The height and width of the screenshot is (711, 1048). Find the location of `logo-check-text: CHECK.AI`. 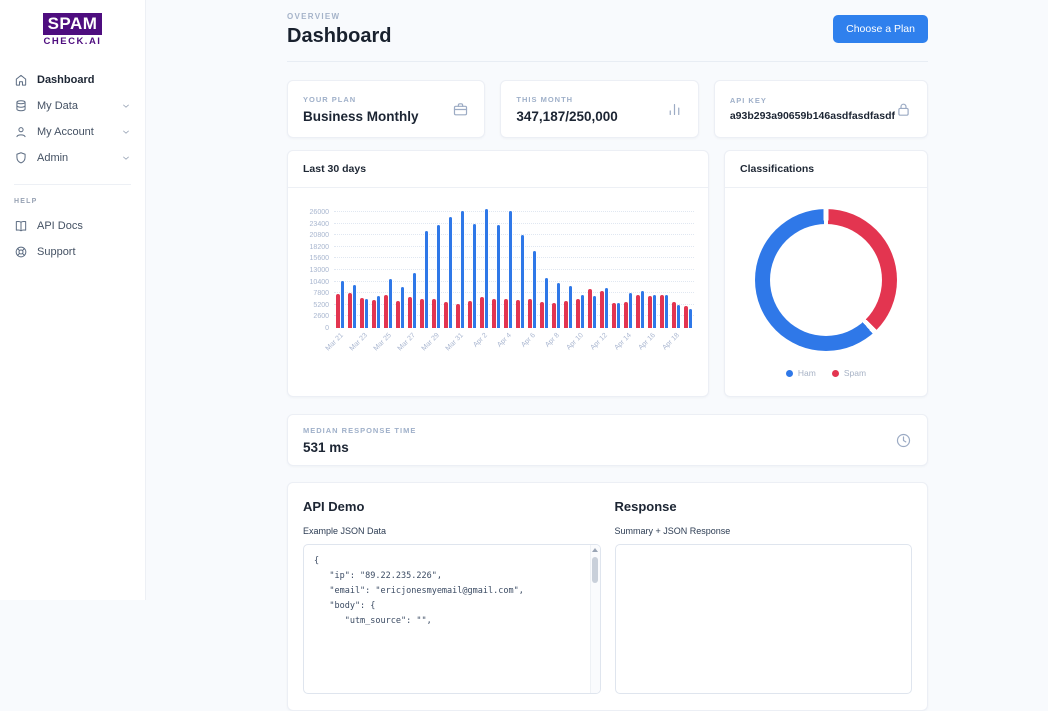

logo-check-text: CHECK.AI is located at coordinates (72, 41).